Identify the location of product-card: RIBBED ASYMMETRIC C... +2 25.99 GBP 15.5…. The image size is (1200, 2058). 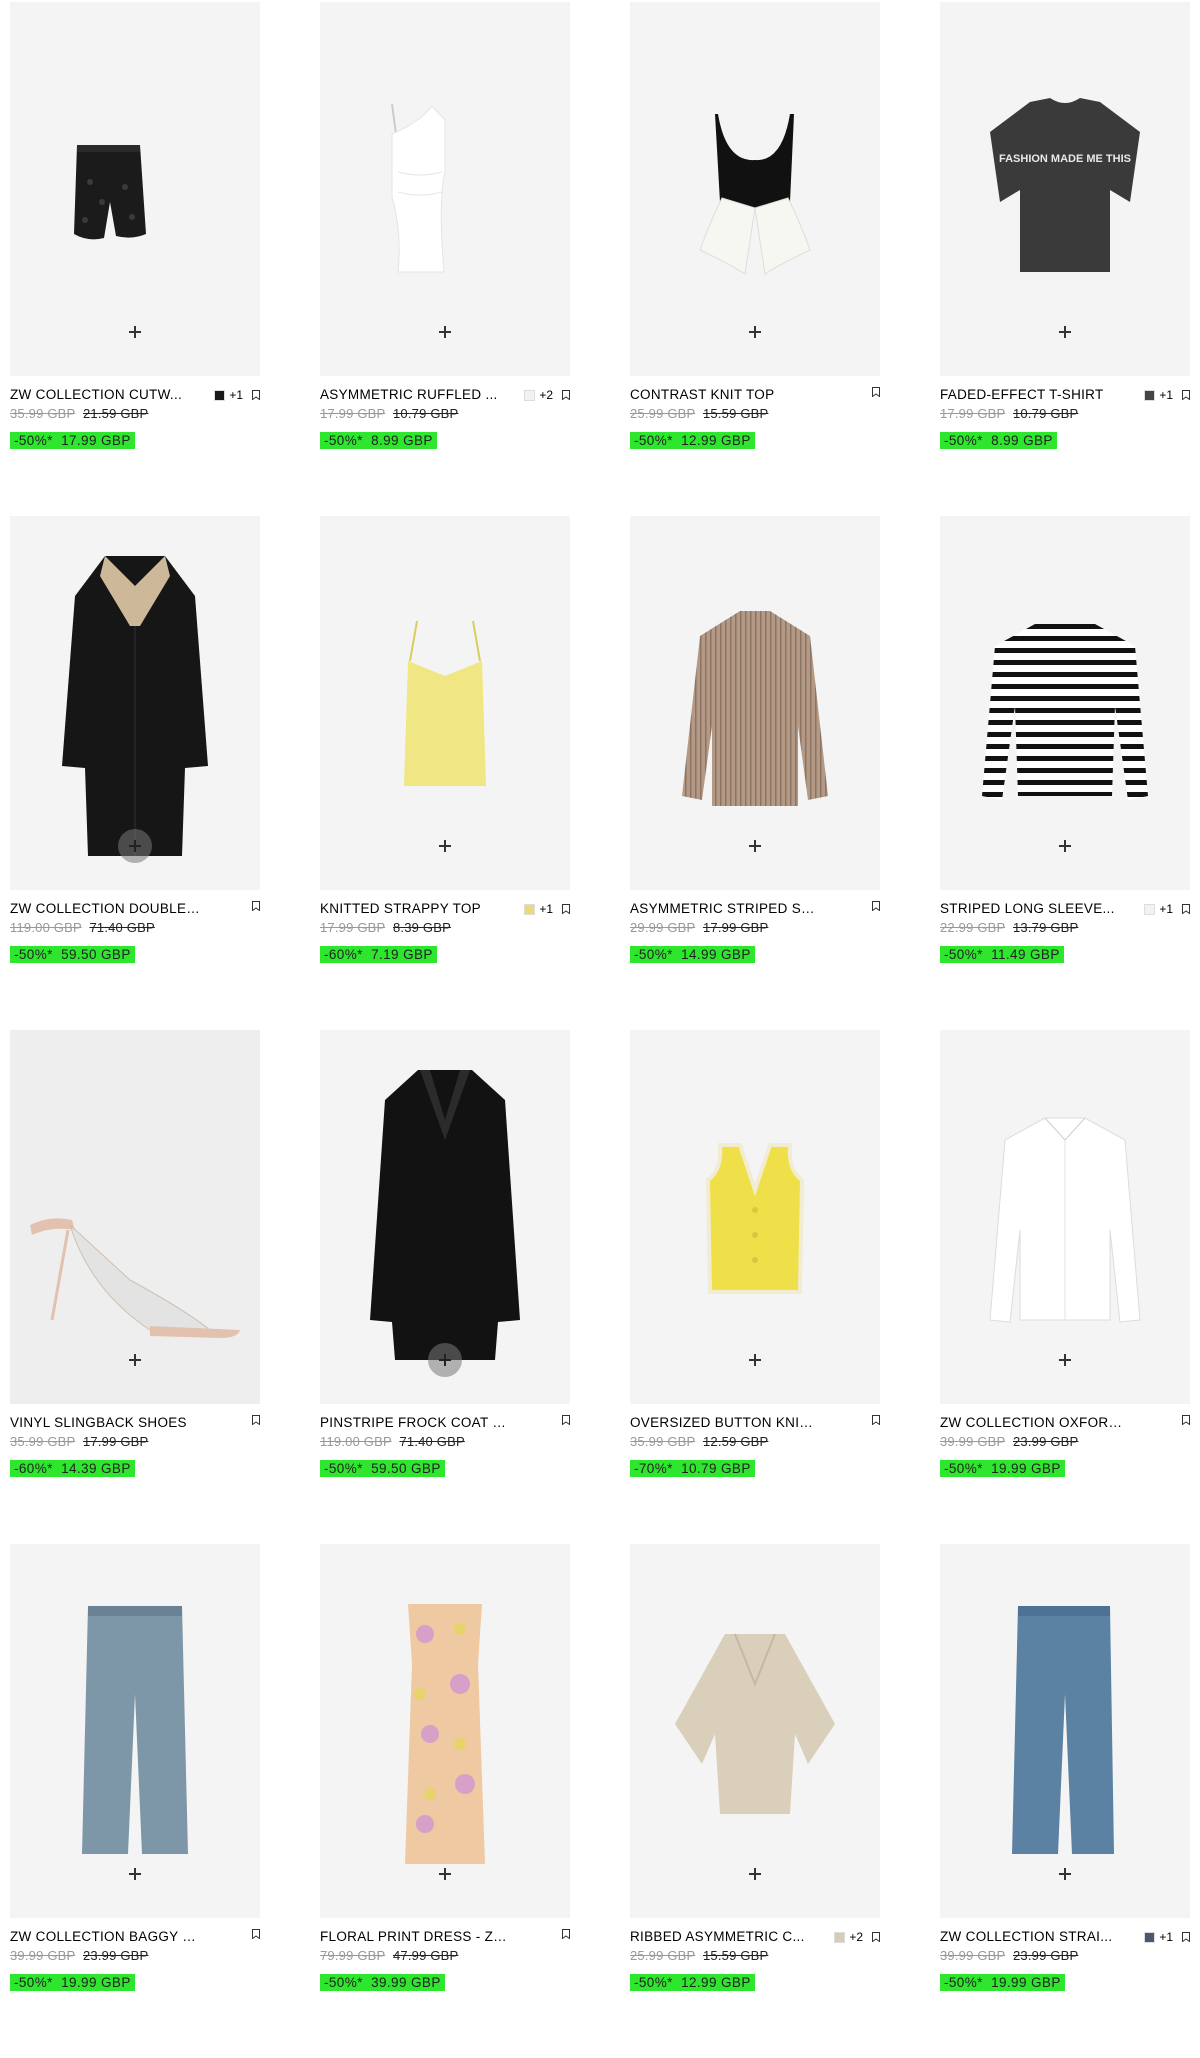
(755, 1767).